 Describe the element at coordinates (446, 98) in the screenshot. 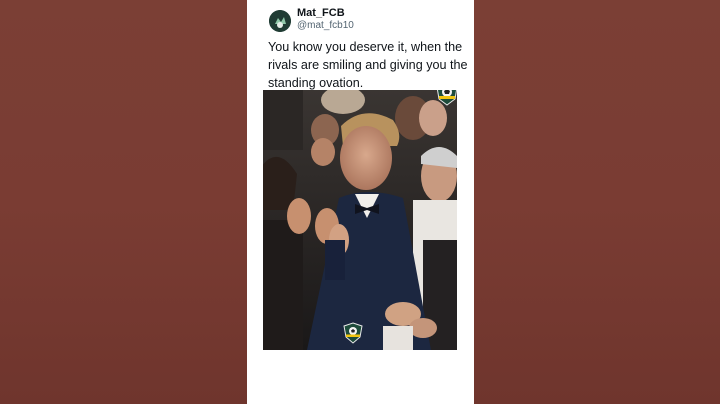

I see `football-shield-logo-icon` at that location.